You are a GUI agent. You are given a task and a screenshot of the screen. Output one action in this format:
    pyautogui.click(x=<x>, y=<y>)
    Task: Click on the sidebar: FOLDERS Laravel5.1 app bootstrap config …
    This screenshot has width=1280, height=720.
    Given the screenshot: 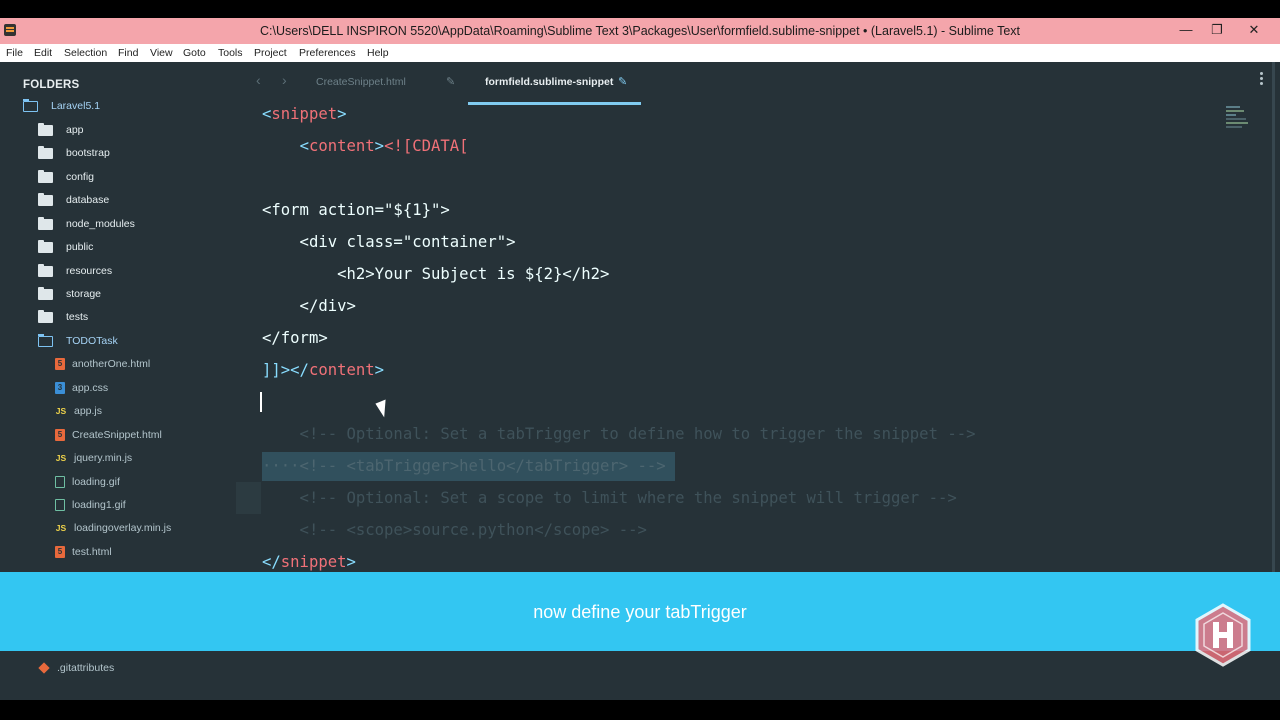 What is the action you would take?
    pyautogui.click(x=123, y=317)
    